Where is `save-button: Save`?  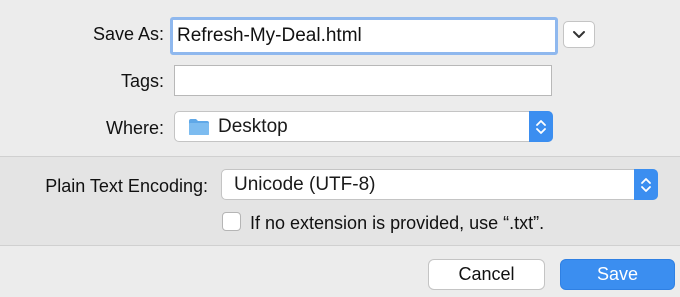 save-button: Save is located at coordinates (617, 274).